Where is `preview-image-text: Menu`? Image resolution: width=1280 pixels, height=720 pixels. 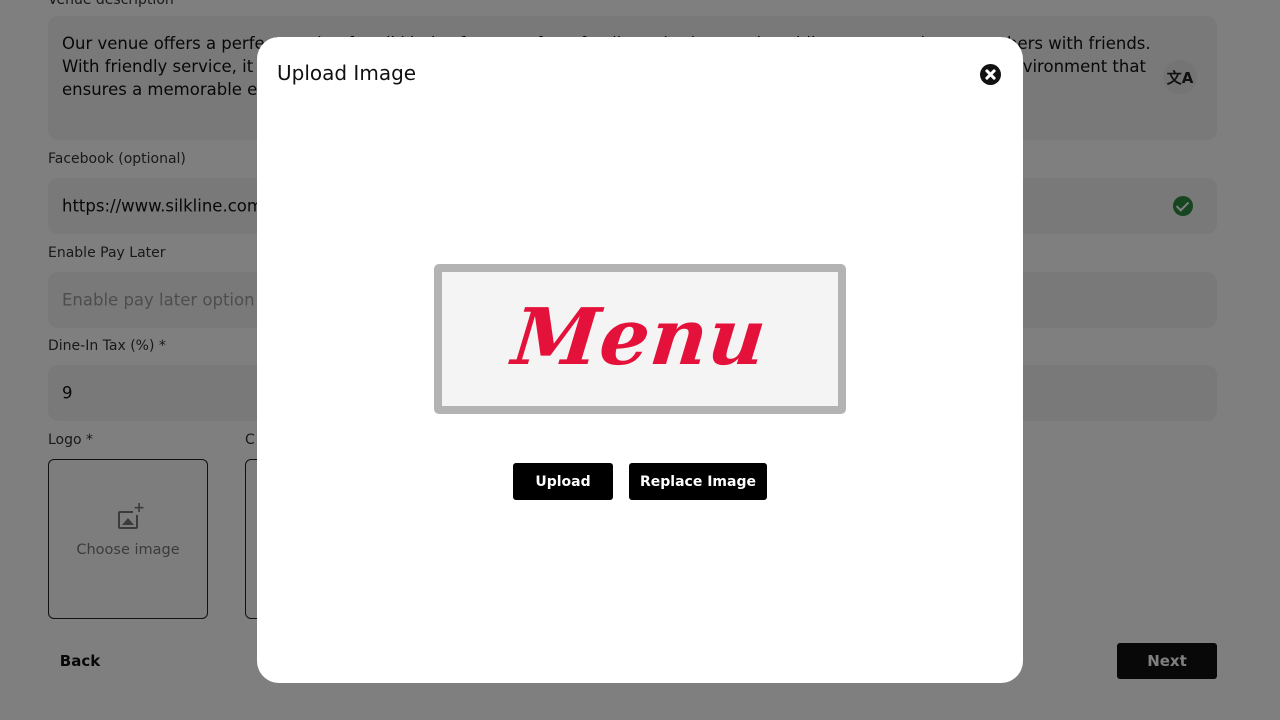
preview-image-text: Menu is located at coordinates (640, 337).